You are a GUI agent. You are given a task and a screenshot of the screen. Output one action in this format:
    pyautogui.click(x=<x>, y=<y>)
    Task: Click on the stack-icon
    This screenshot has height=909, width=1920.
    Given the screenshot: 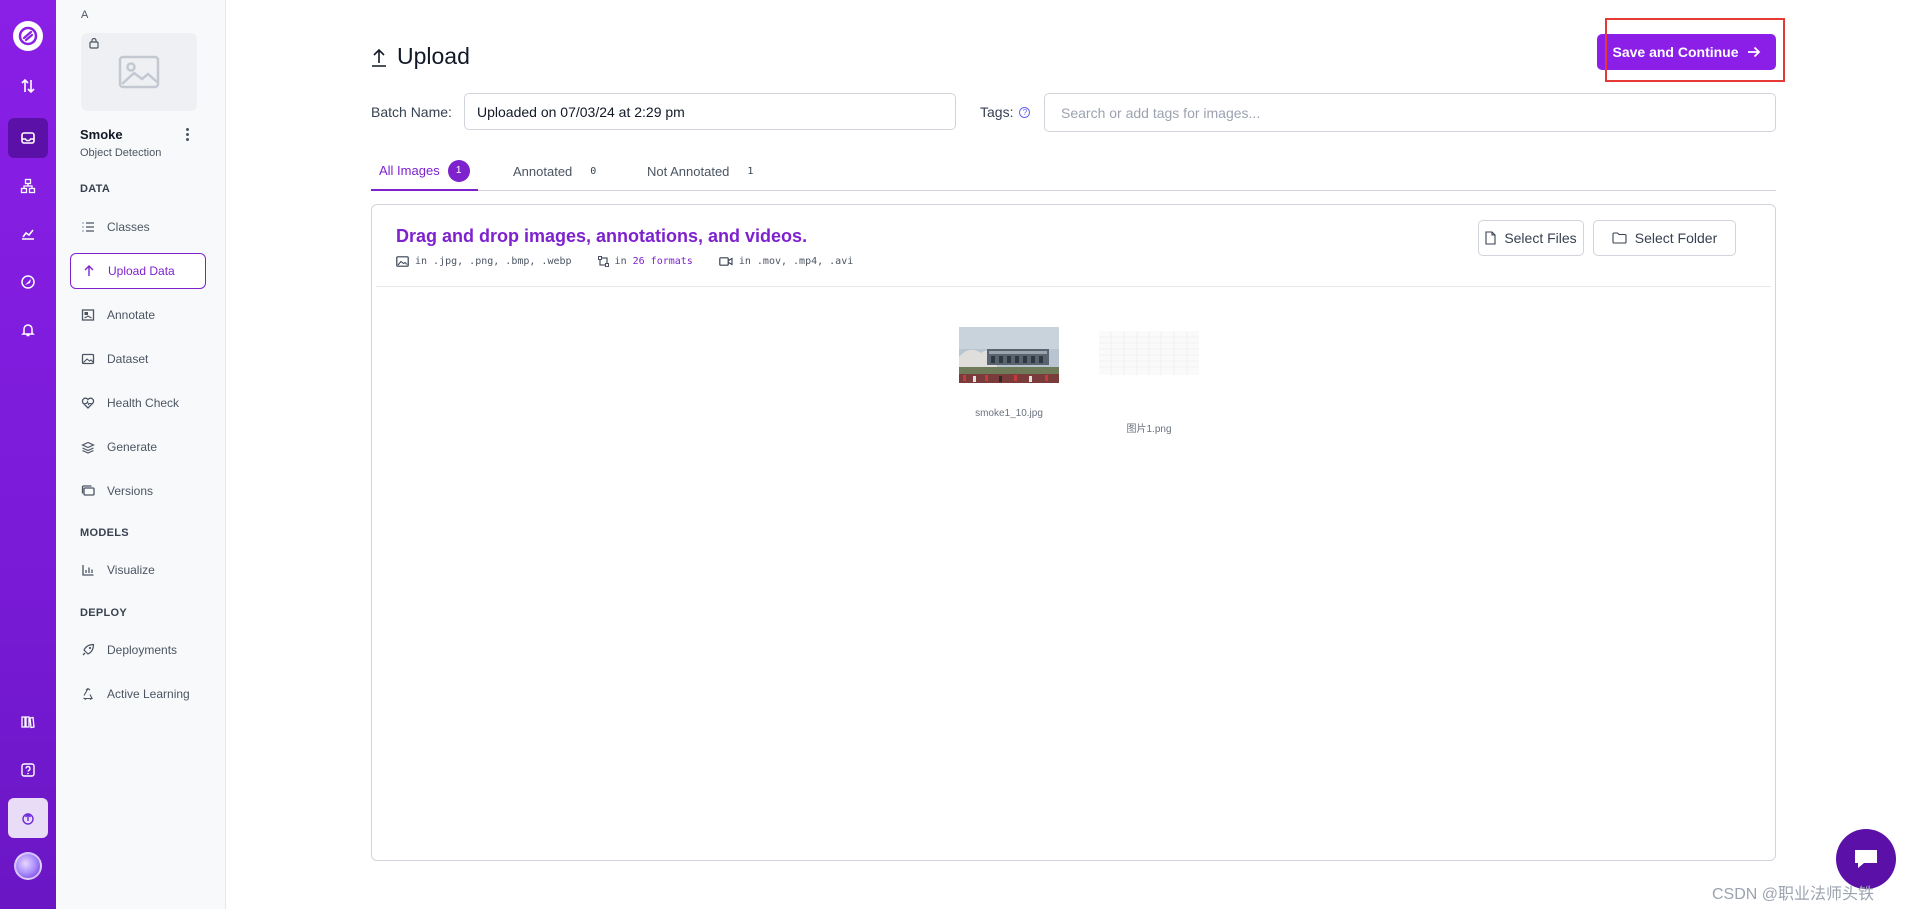 What is the action you would take?
    pyautogui.click(x=88, y=490)
    